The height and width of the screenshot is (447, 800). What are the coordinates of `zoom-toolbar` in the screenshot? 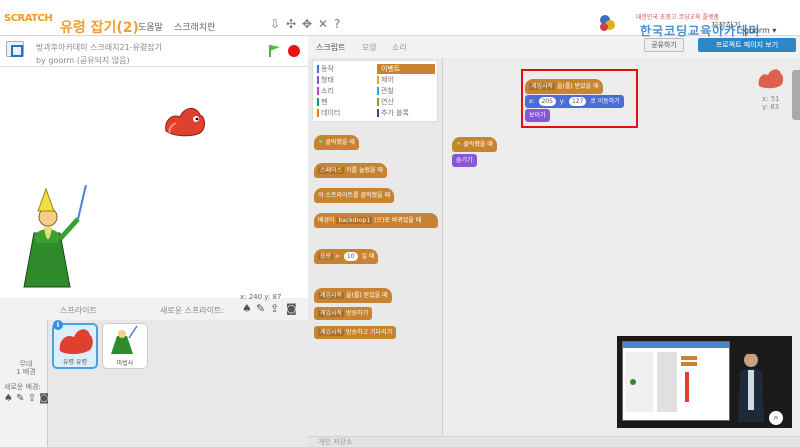 It's located at (796, 95).